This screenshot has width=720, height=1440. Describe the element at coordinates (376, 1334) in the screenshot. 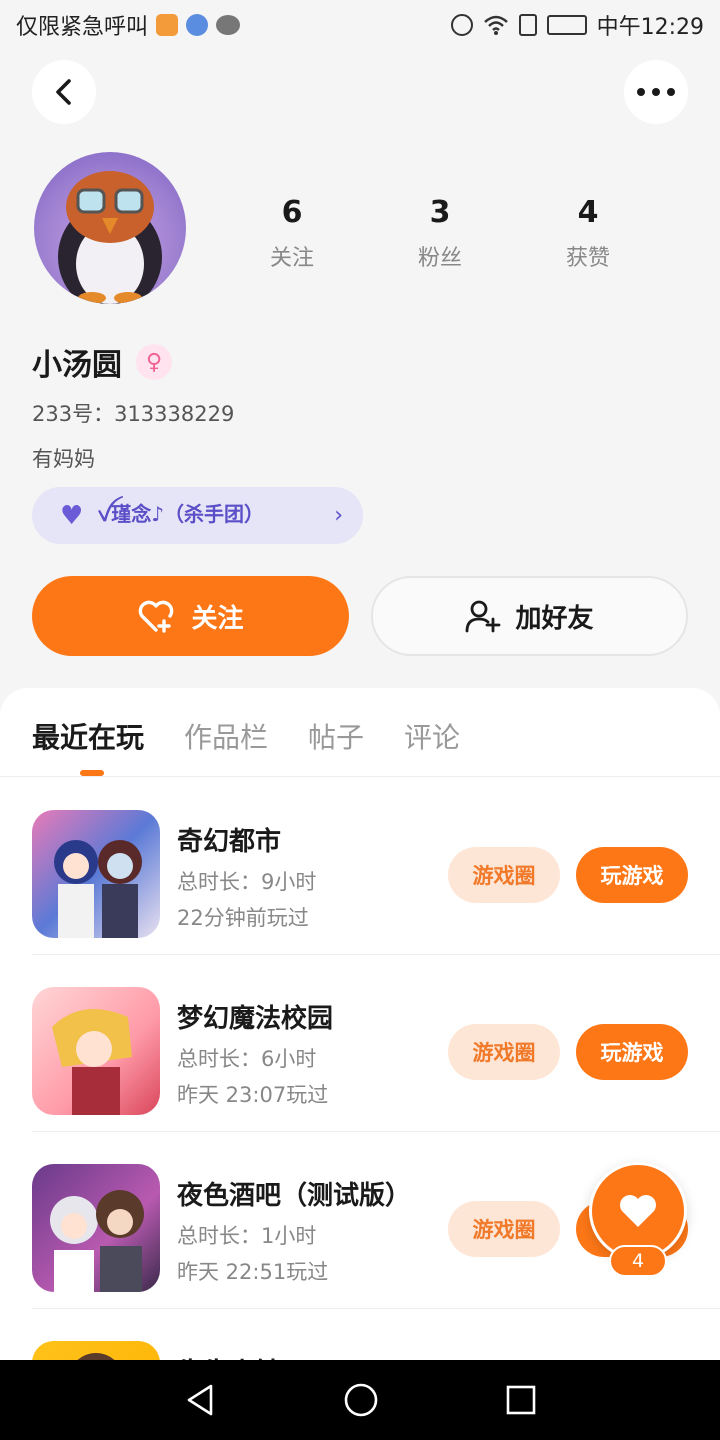

I see `list-item: 牛牛小镇` at that location.